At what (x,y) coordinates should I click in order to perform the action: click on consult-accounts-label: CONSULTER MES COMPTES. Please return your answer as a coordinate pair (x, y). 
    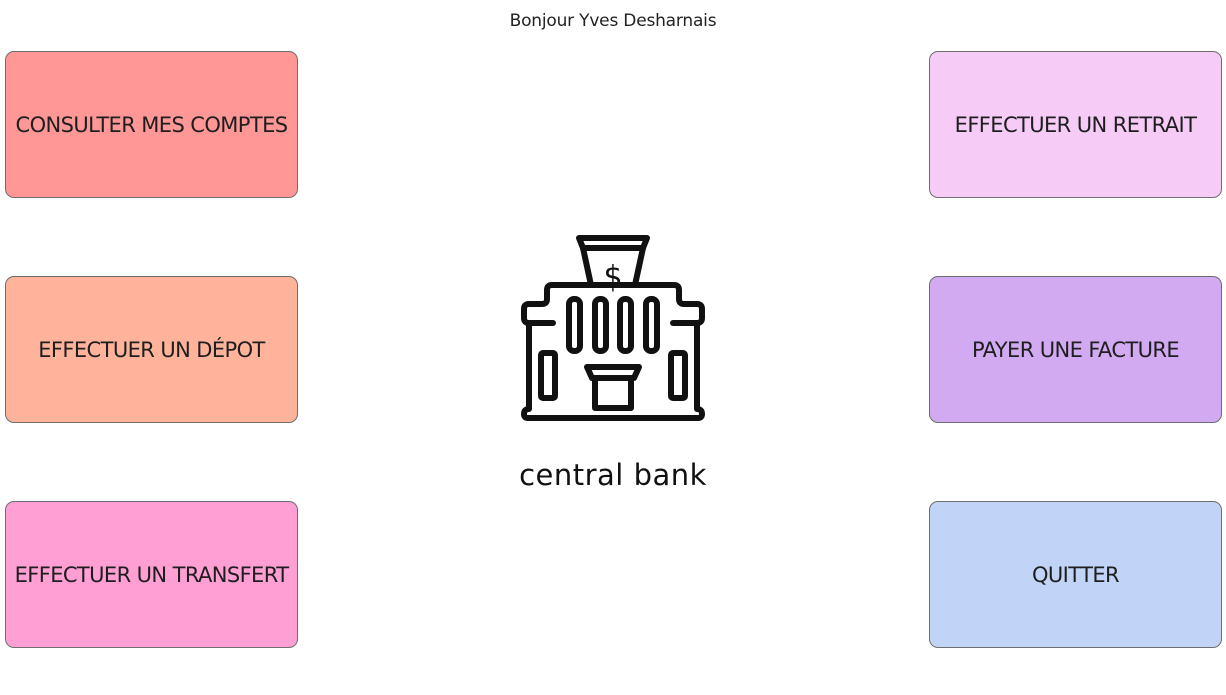
    Looking at the image, I should click on (152, 124).